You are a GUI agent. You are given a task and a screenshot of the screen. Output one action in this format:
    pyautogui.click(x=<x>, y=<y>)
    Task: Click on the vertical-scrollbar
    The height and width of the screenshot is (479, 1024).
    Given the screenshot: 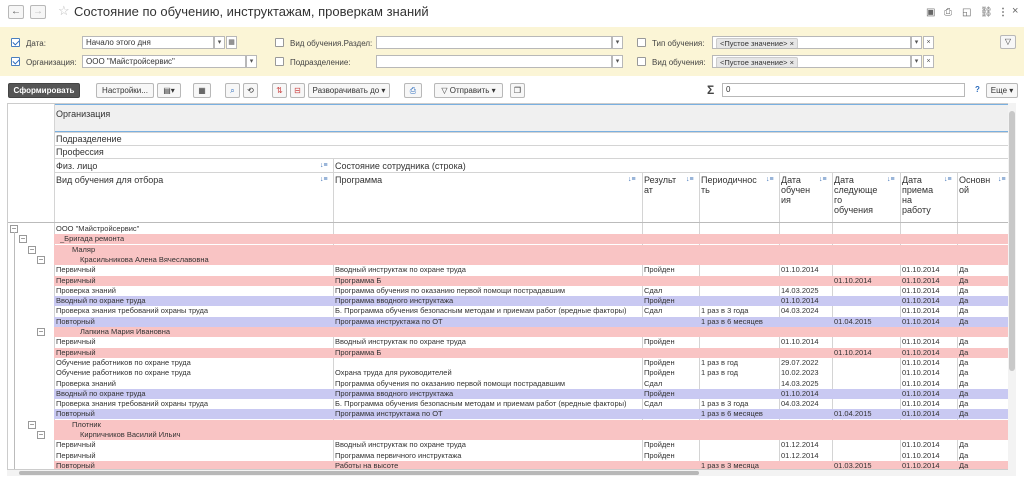 What is the action you would take?
    pyautogui.click(x=1012, y=286)
    